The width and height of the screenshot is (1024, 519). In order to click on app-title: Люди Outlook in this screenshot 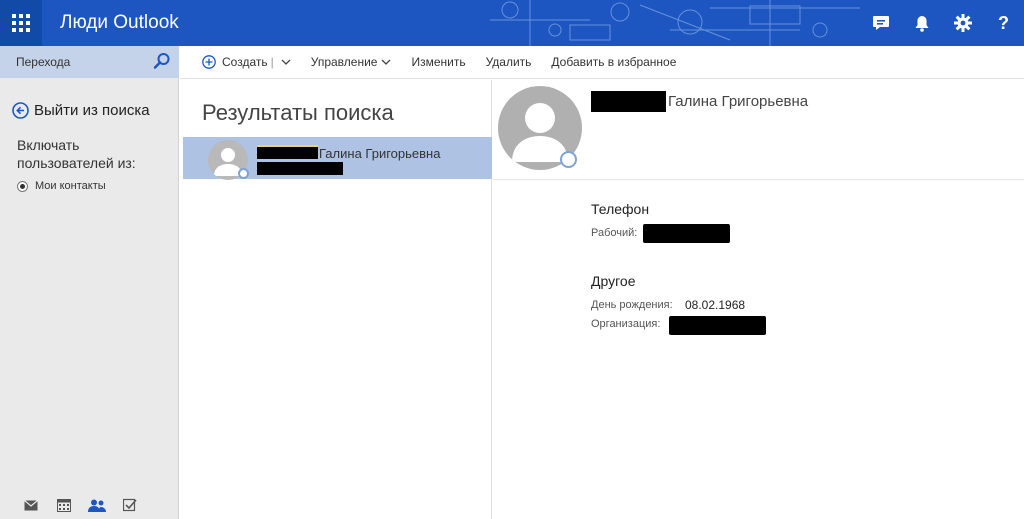, I will do `click(119, 23)`.